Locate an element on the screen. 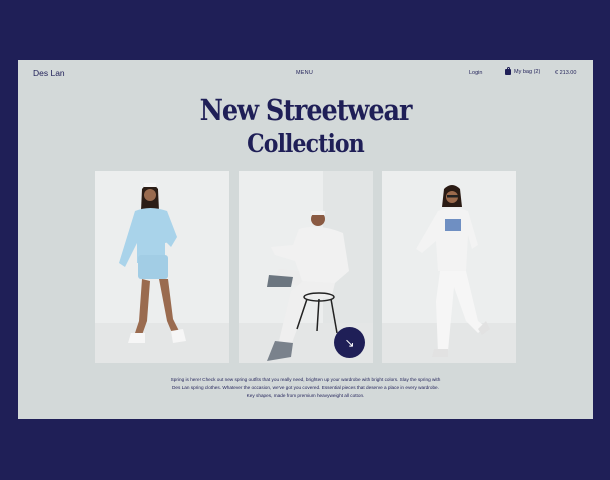  product-photo-blue-set is located at coordinates (162, 267).